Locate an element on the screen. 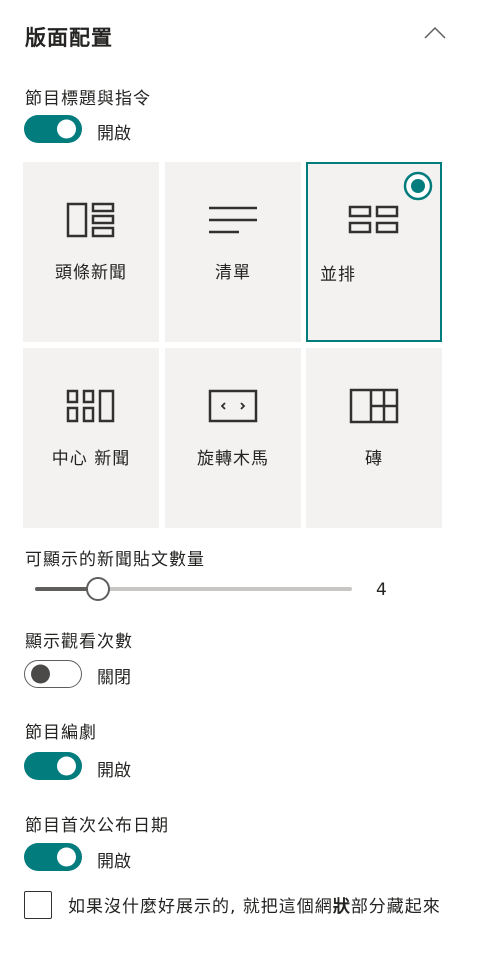  view-counts-toggle-text: 關閉 is located at coordinates (114, 678).